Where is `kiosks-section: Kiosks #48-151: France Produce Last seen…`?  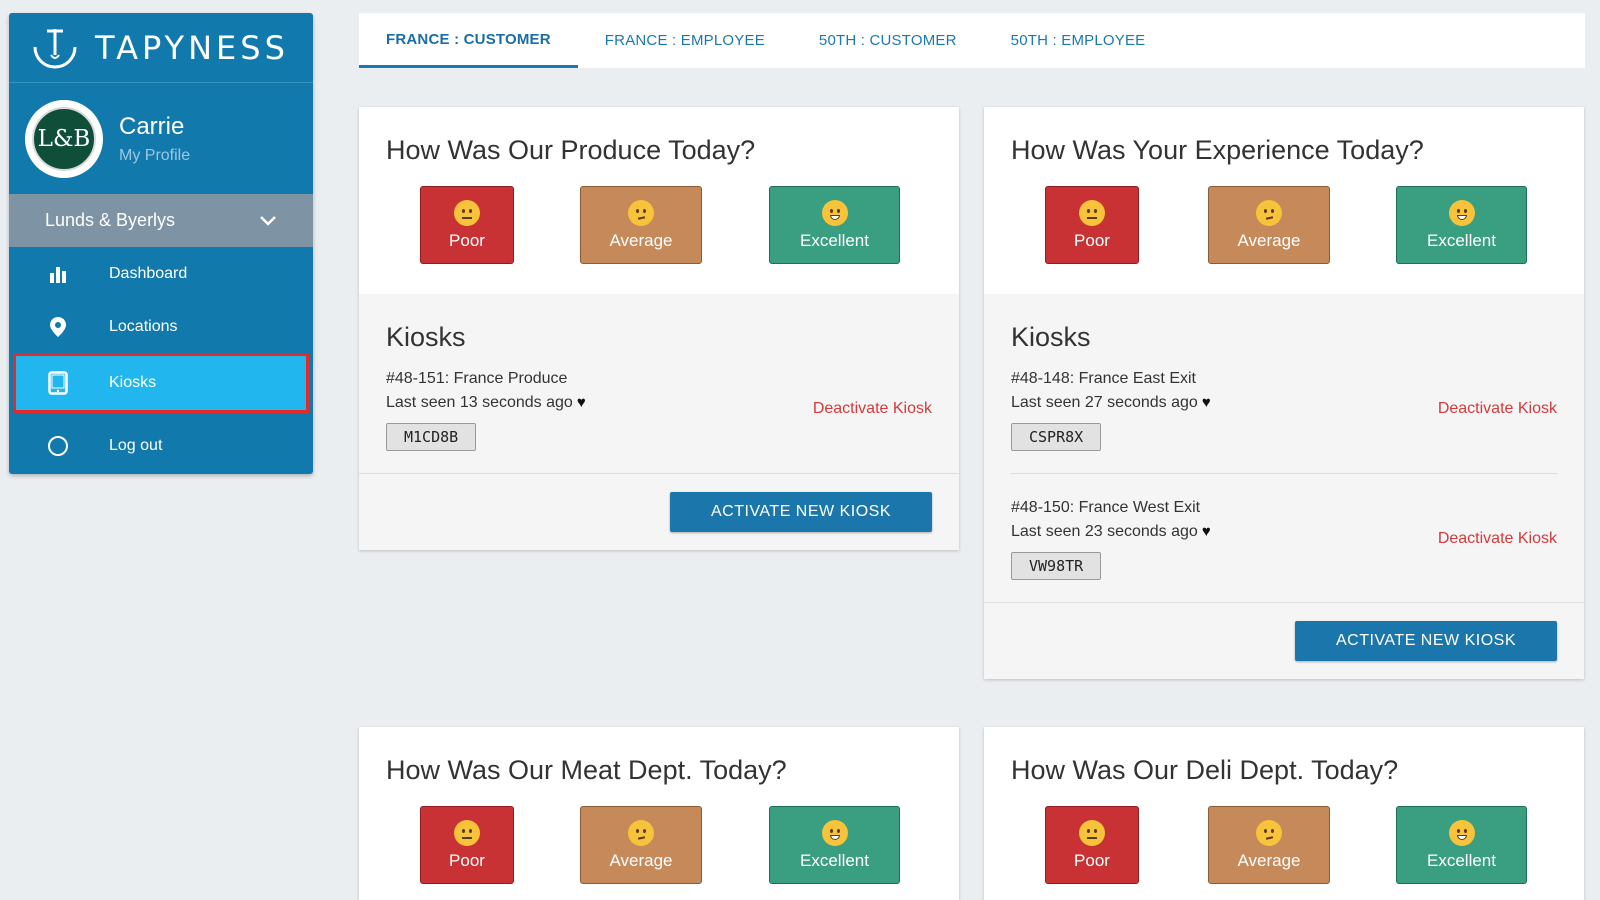 kiosks-section: Kiosks #48-151: France Produce Last seen… is located at coordinates (659, 383).